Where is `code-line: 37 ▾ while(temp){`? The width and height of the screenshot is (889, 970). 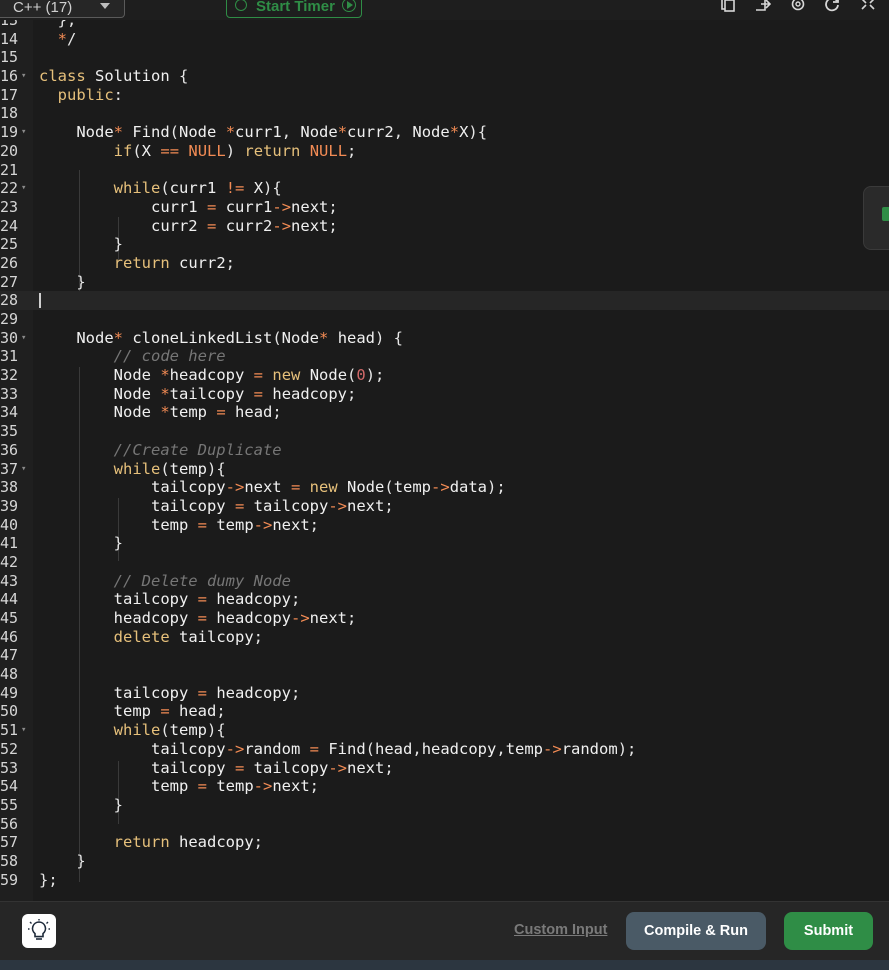 code-line: 37 ▾ while(temp){ is located at coordinates (444, 469).